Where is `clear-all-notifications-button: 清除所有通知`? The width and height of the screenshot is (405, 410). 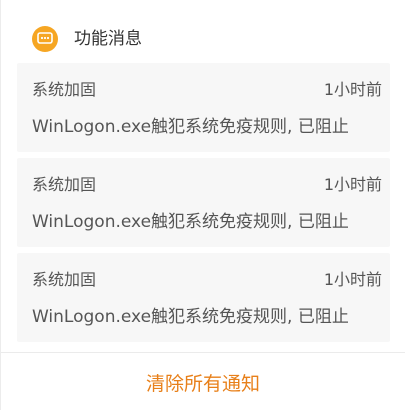
clear-all-notifications-button: 清除所有通知 is located at coordinates (203, 381).